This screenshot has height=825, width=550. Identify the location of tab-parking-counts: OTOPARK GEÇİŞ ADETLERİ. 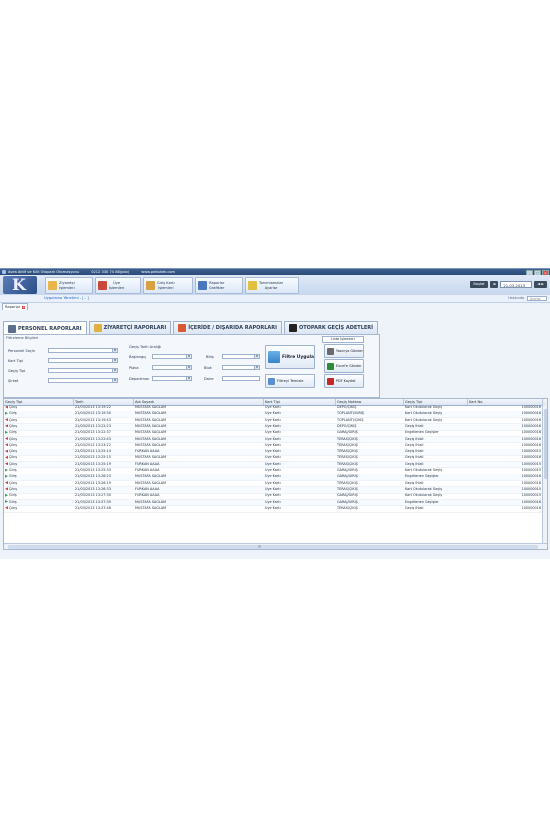
(331, 328).